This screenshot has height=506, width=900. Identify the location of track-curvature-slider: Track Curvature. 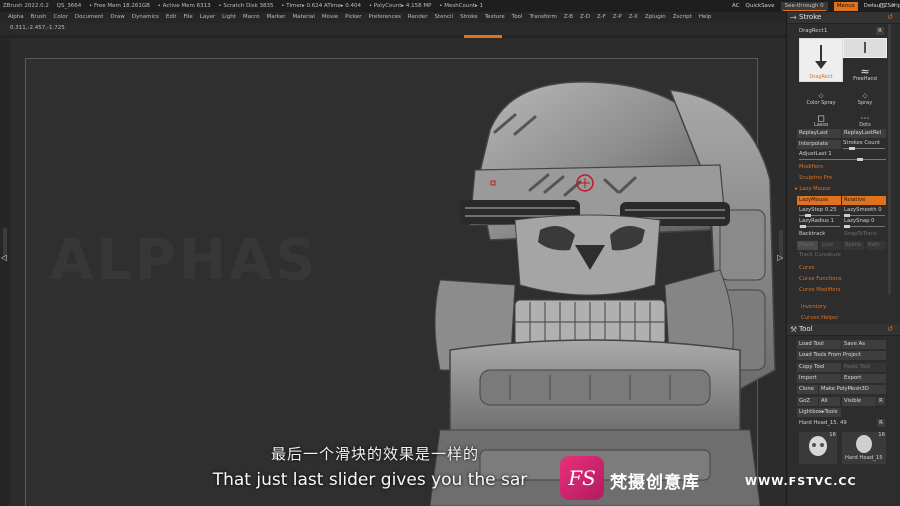
(820, 255).